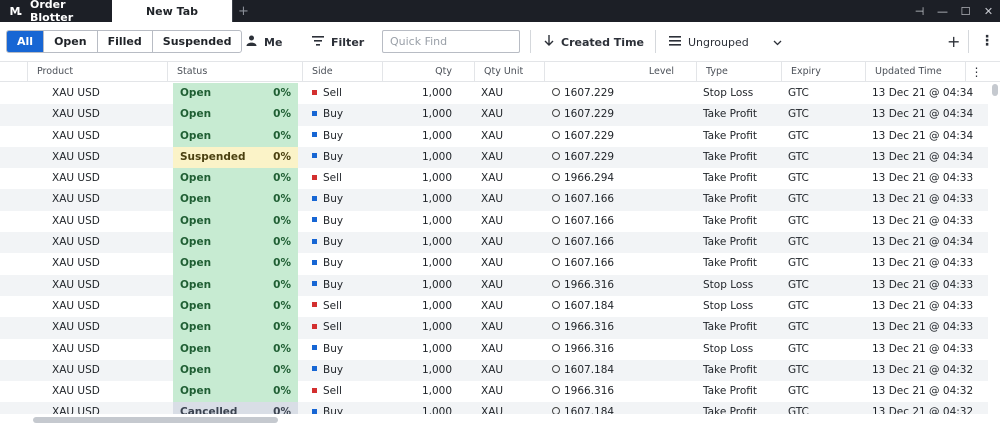 This screenshot has width=1000, height=428. What do you see at coordinates (965, 11) in the screenshot?
I see `maximize-icon: ☐` at bounding box center [965, 11].